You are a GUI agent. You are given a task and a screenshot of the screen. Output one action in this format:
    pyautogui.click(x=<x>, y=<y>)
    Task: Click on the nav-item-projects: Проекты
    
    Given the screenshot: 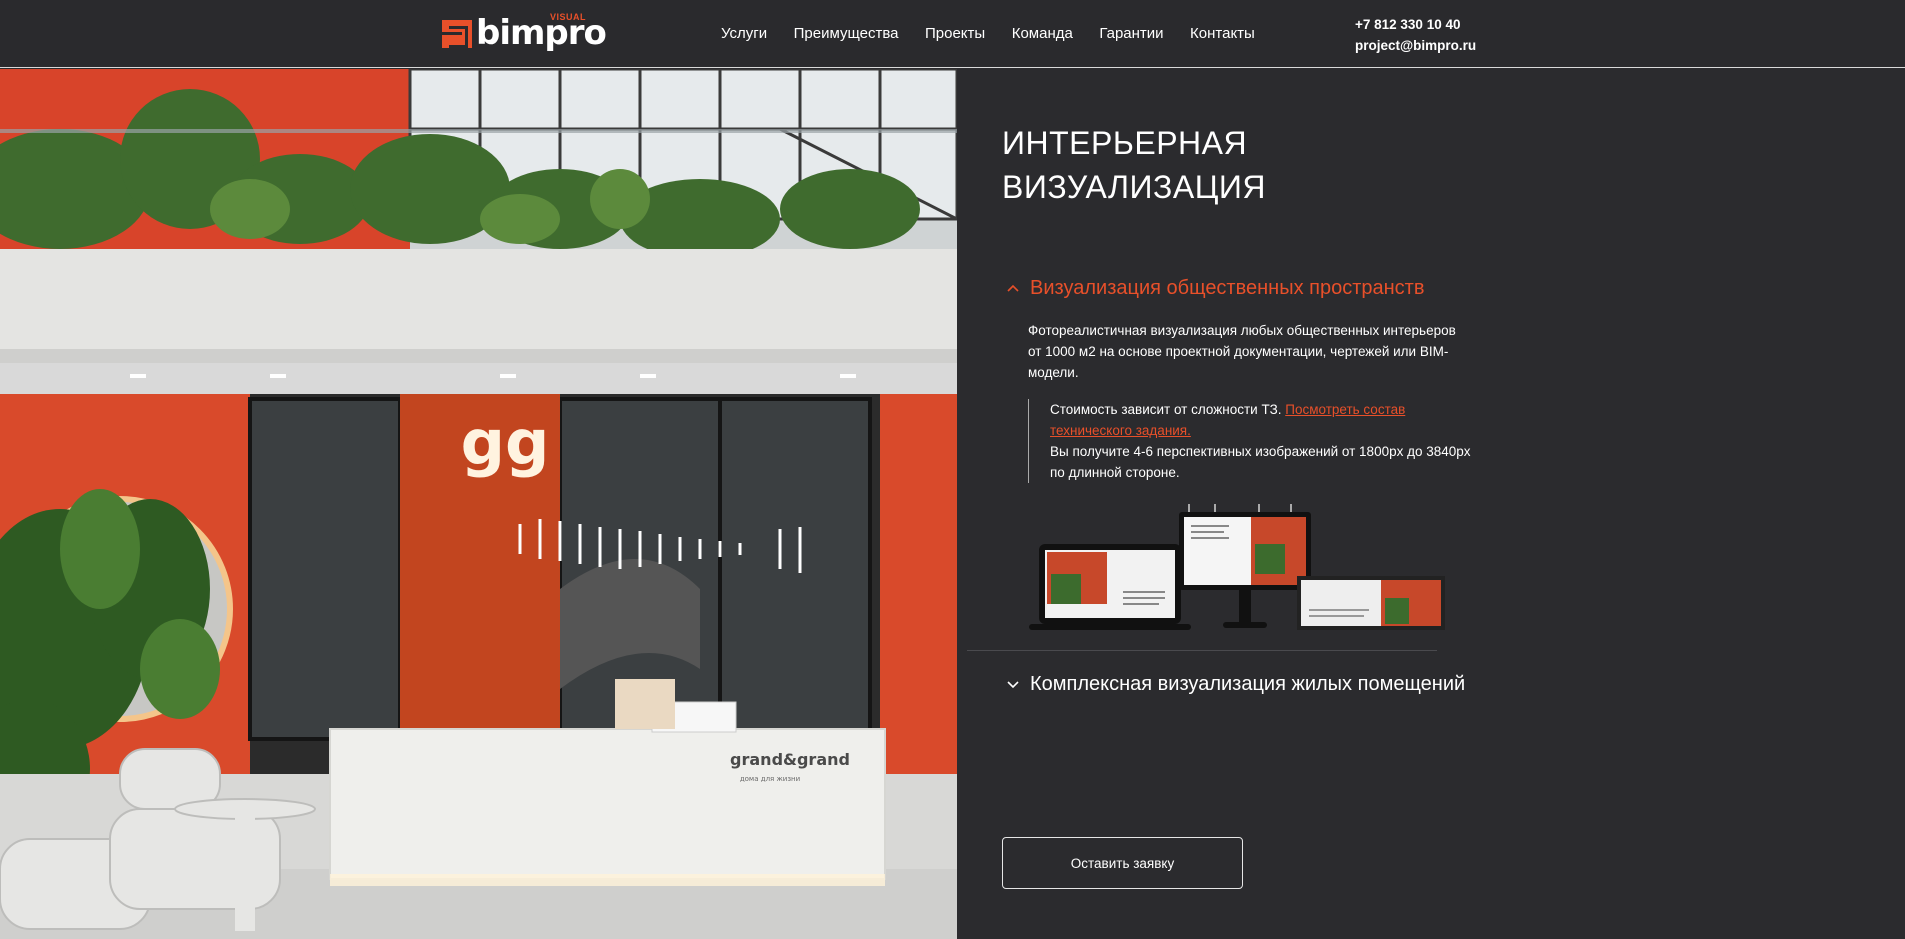 What is the action you would take?
    pyautogui.click(x=955, y=34)
    